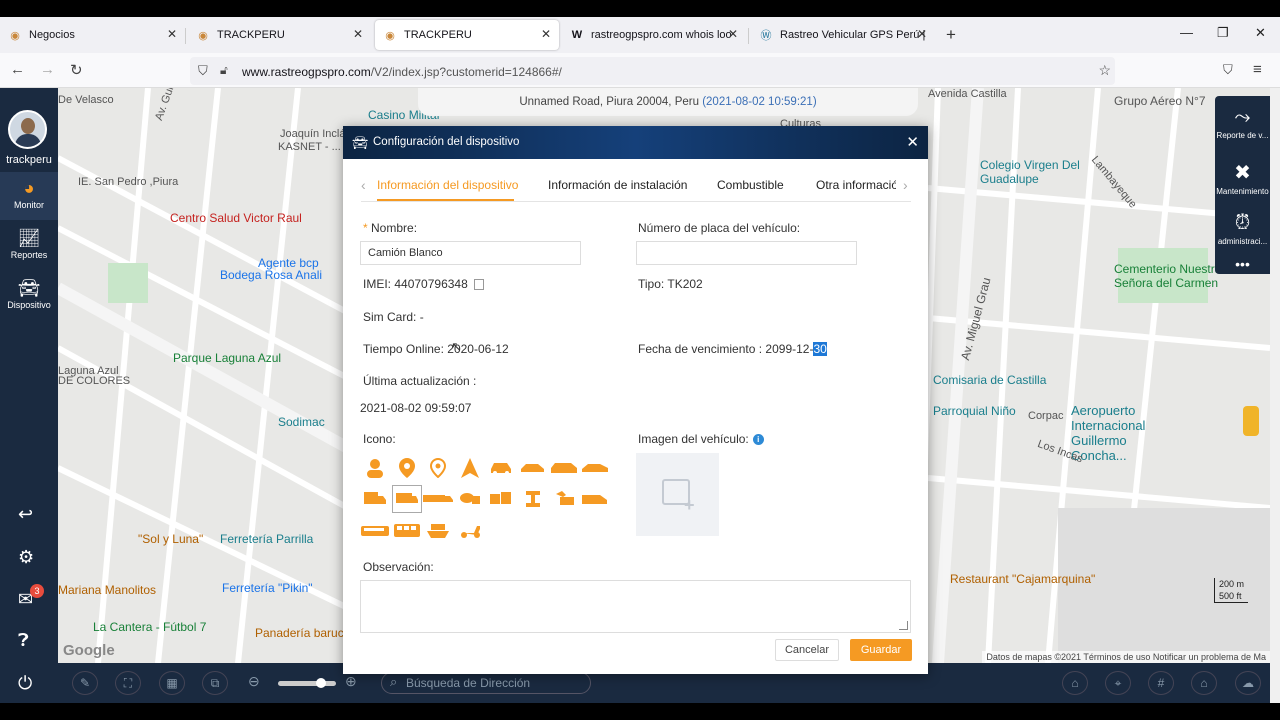 The height and width of the screenshot is (720, 1280). Describe the element at coordinates (501, 468) in the screenshot. I see `small-car-icon` at that location.